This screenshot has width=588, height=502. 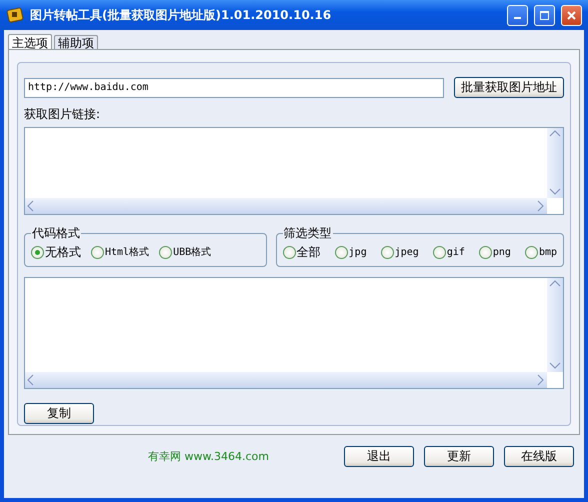 I want to click on radio-label: gif, so click(x=455, y=252).